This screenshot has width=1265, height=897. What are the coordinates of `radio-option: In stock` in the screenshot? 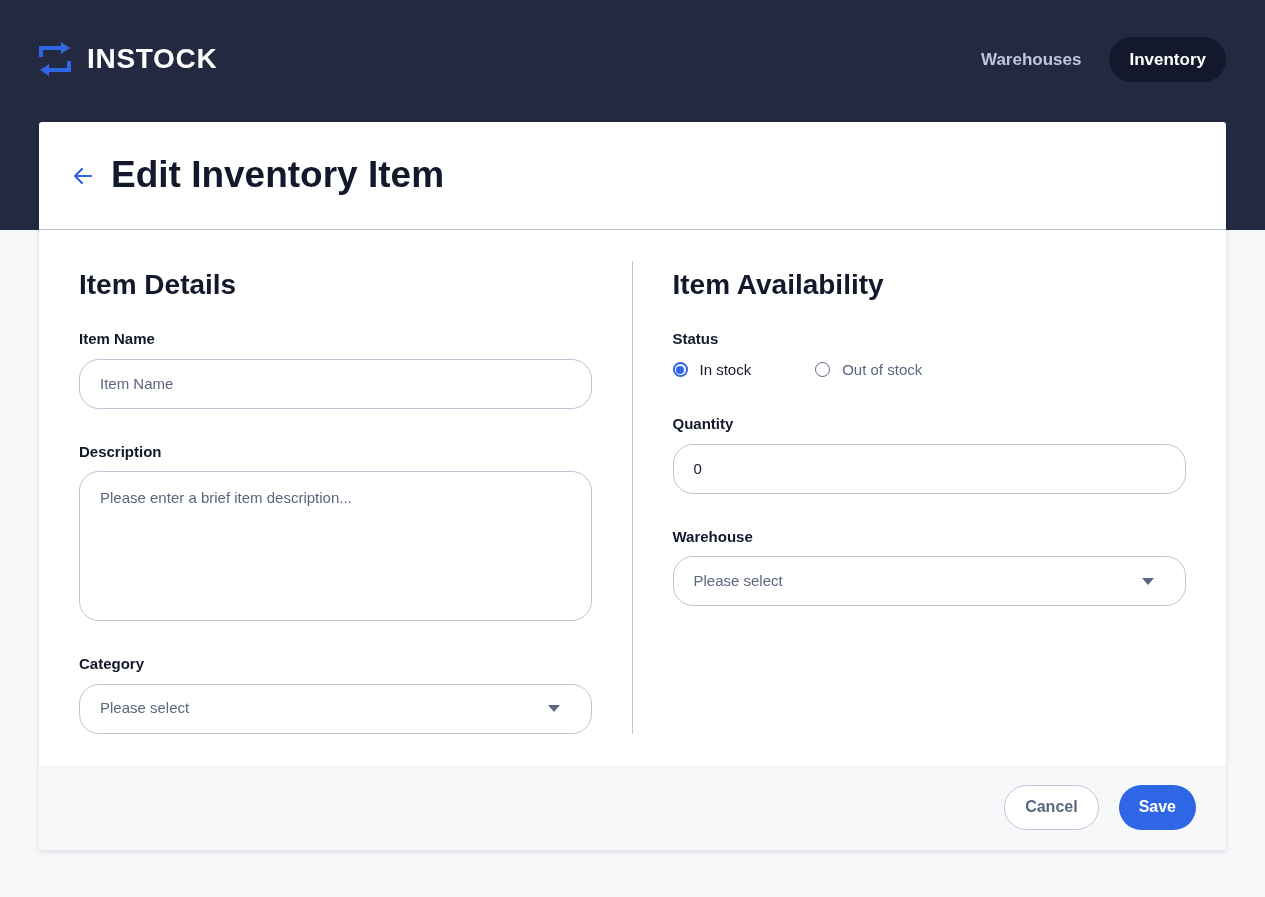 It's located at (712, 369).